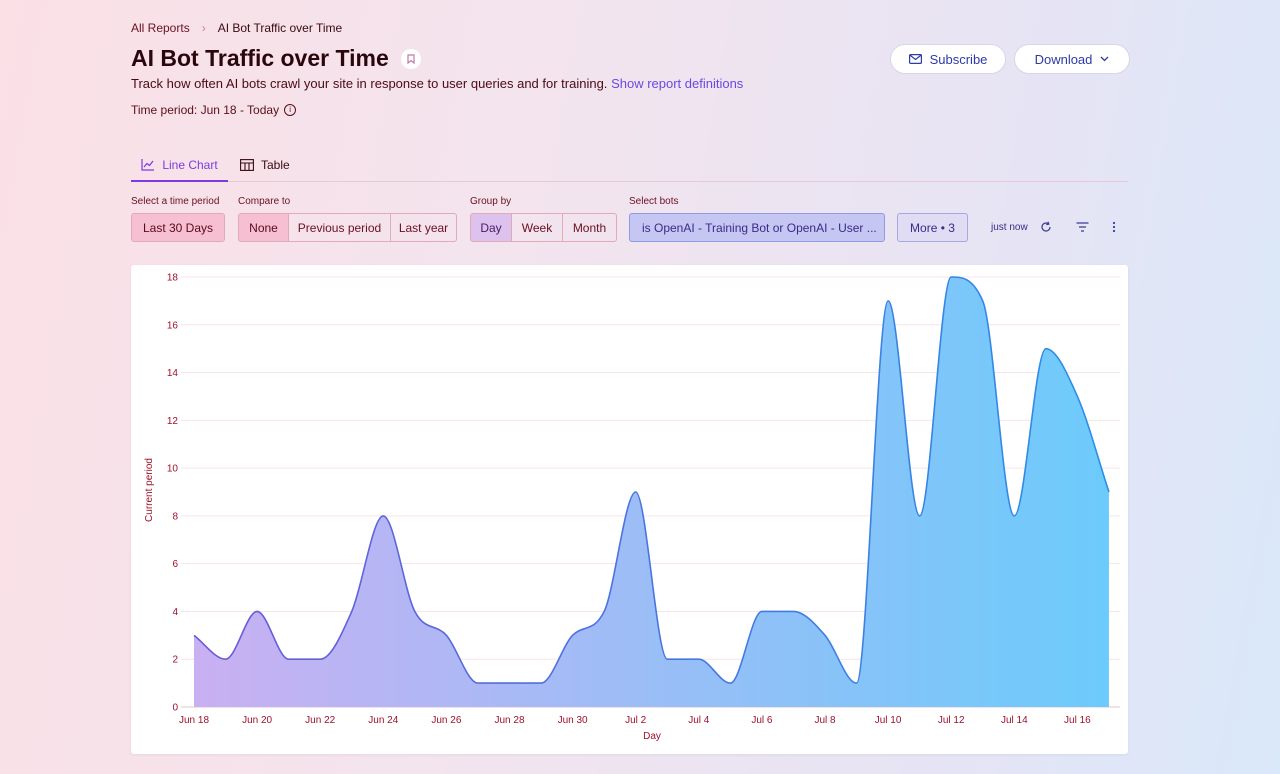  I want to click on x-tick-label: Jul 2, so click(636, 720).